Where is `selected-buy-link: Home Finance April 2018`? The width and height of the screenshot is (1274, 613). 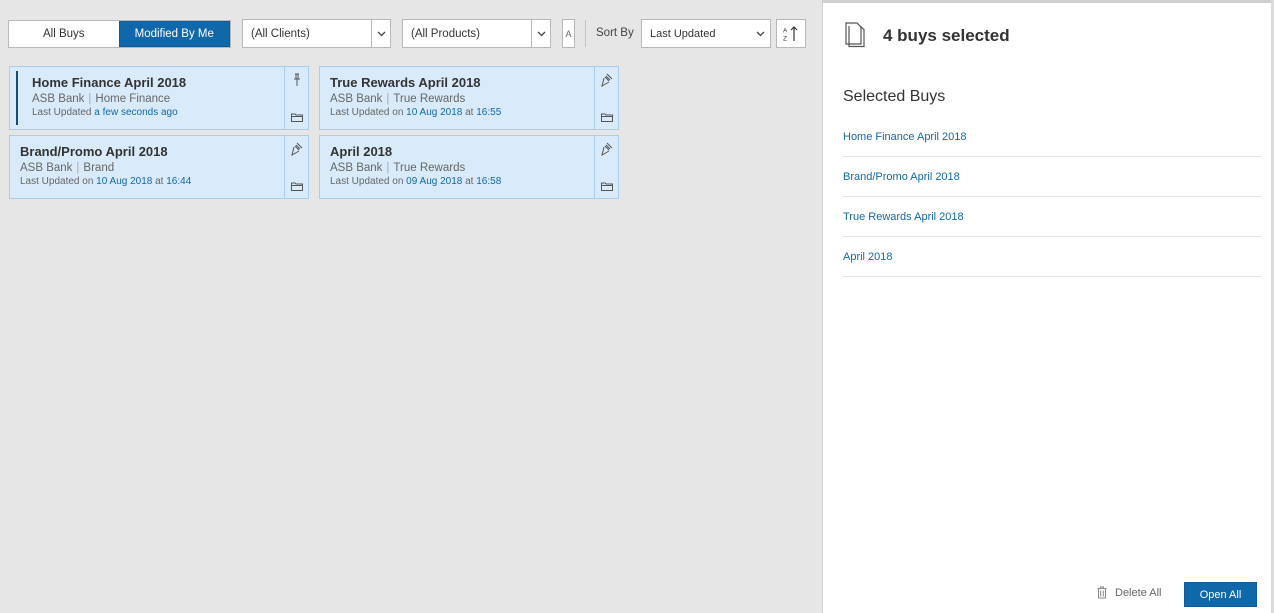 selected-buy-link: Home Finance April 2018 is located at coordinates (1052, 137).